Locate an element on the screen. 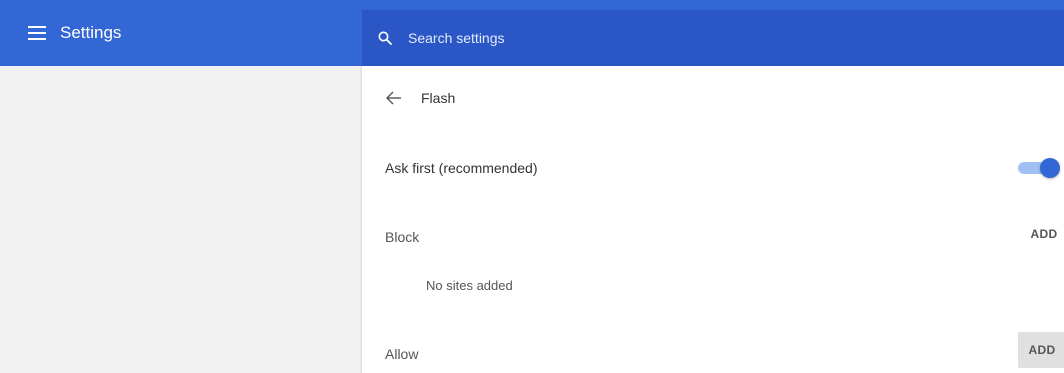  app-title: Settings is located at coordinates (91, 32).